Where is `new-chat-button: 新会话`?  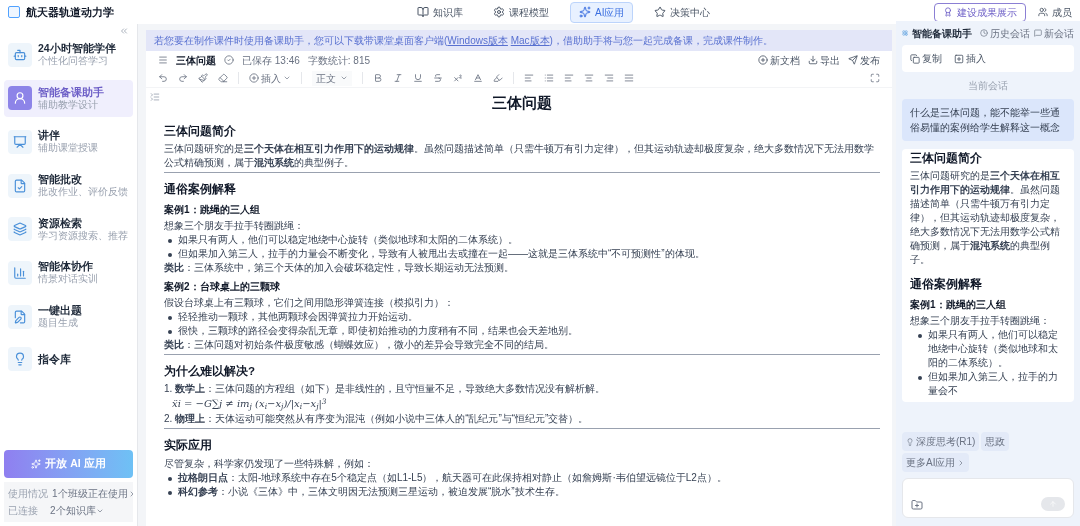 new-chat-button: 新会话 is located at coordinates (1054, 33).